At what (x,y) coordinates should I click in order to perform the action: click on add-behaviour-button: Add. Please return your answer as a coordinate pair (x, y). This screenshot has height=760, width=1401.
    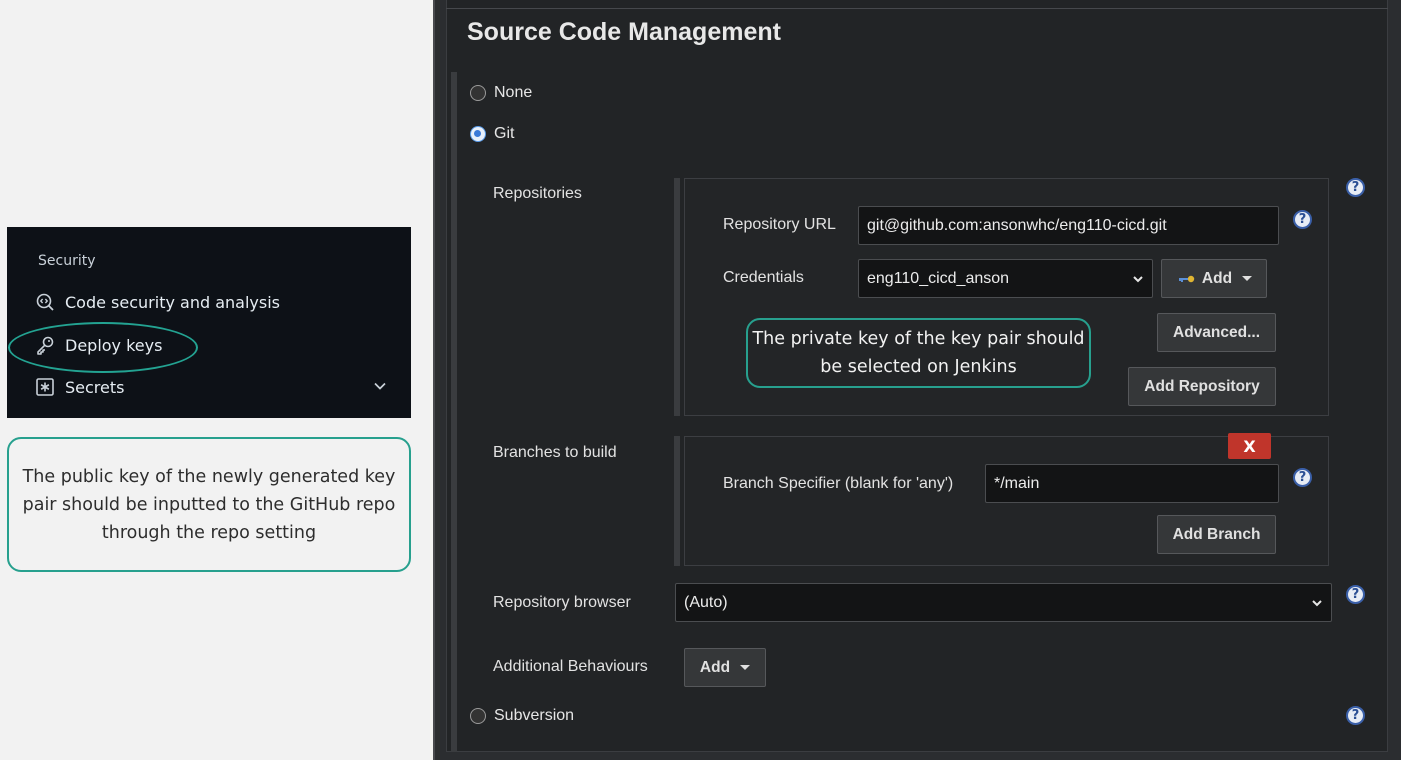
    Looking at the image, I should click on (725, 667).